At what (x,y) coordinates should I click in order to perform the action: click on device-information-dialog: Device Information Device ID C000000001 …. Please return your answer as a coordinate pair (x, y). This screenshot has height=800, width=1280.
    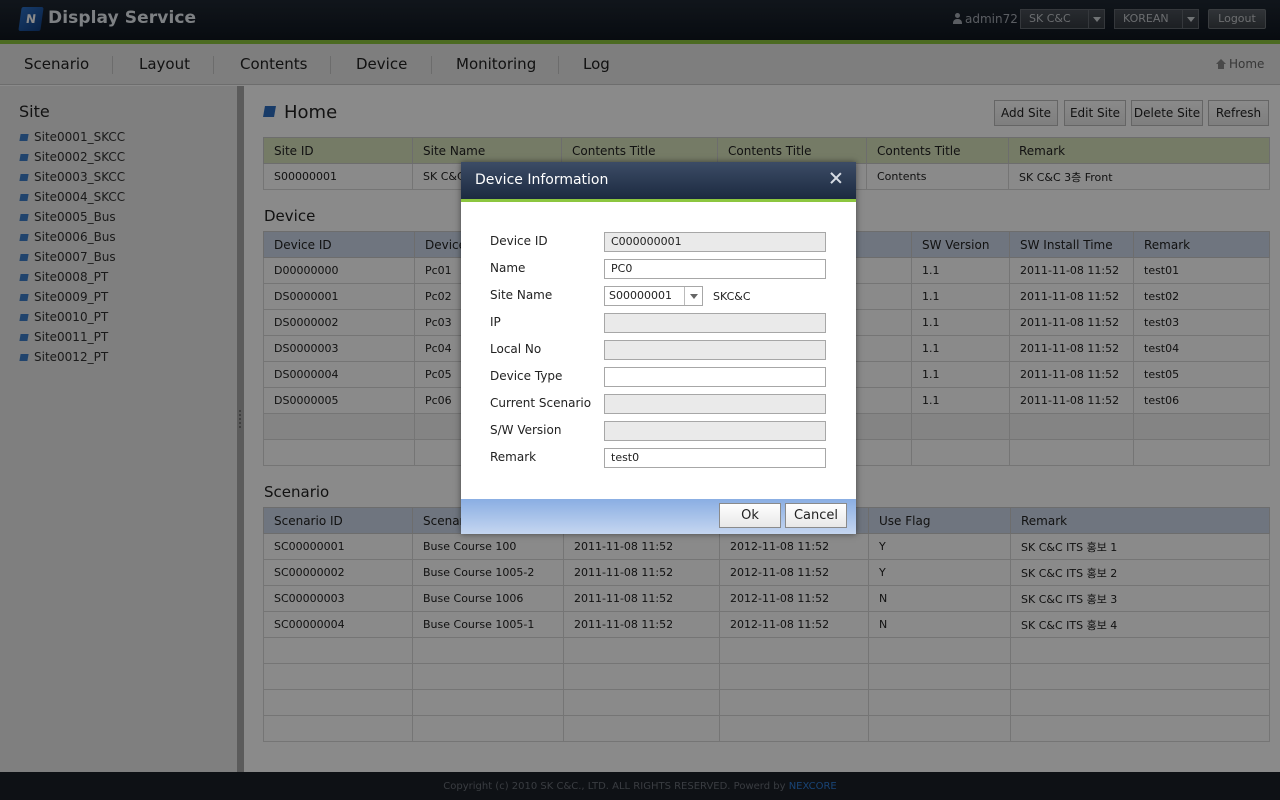
    Looking at the image, I should click on (658, 348).